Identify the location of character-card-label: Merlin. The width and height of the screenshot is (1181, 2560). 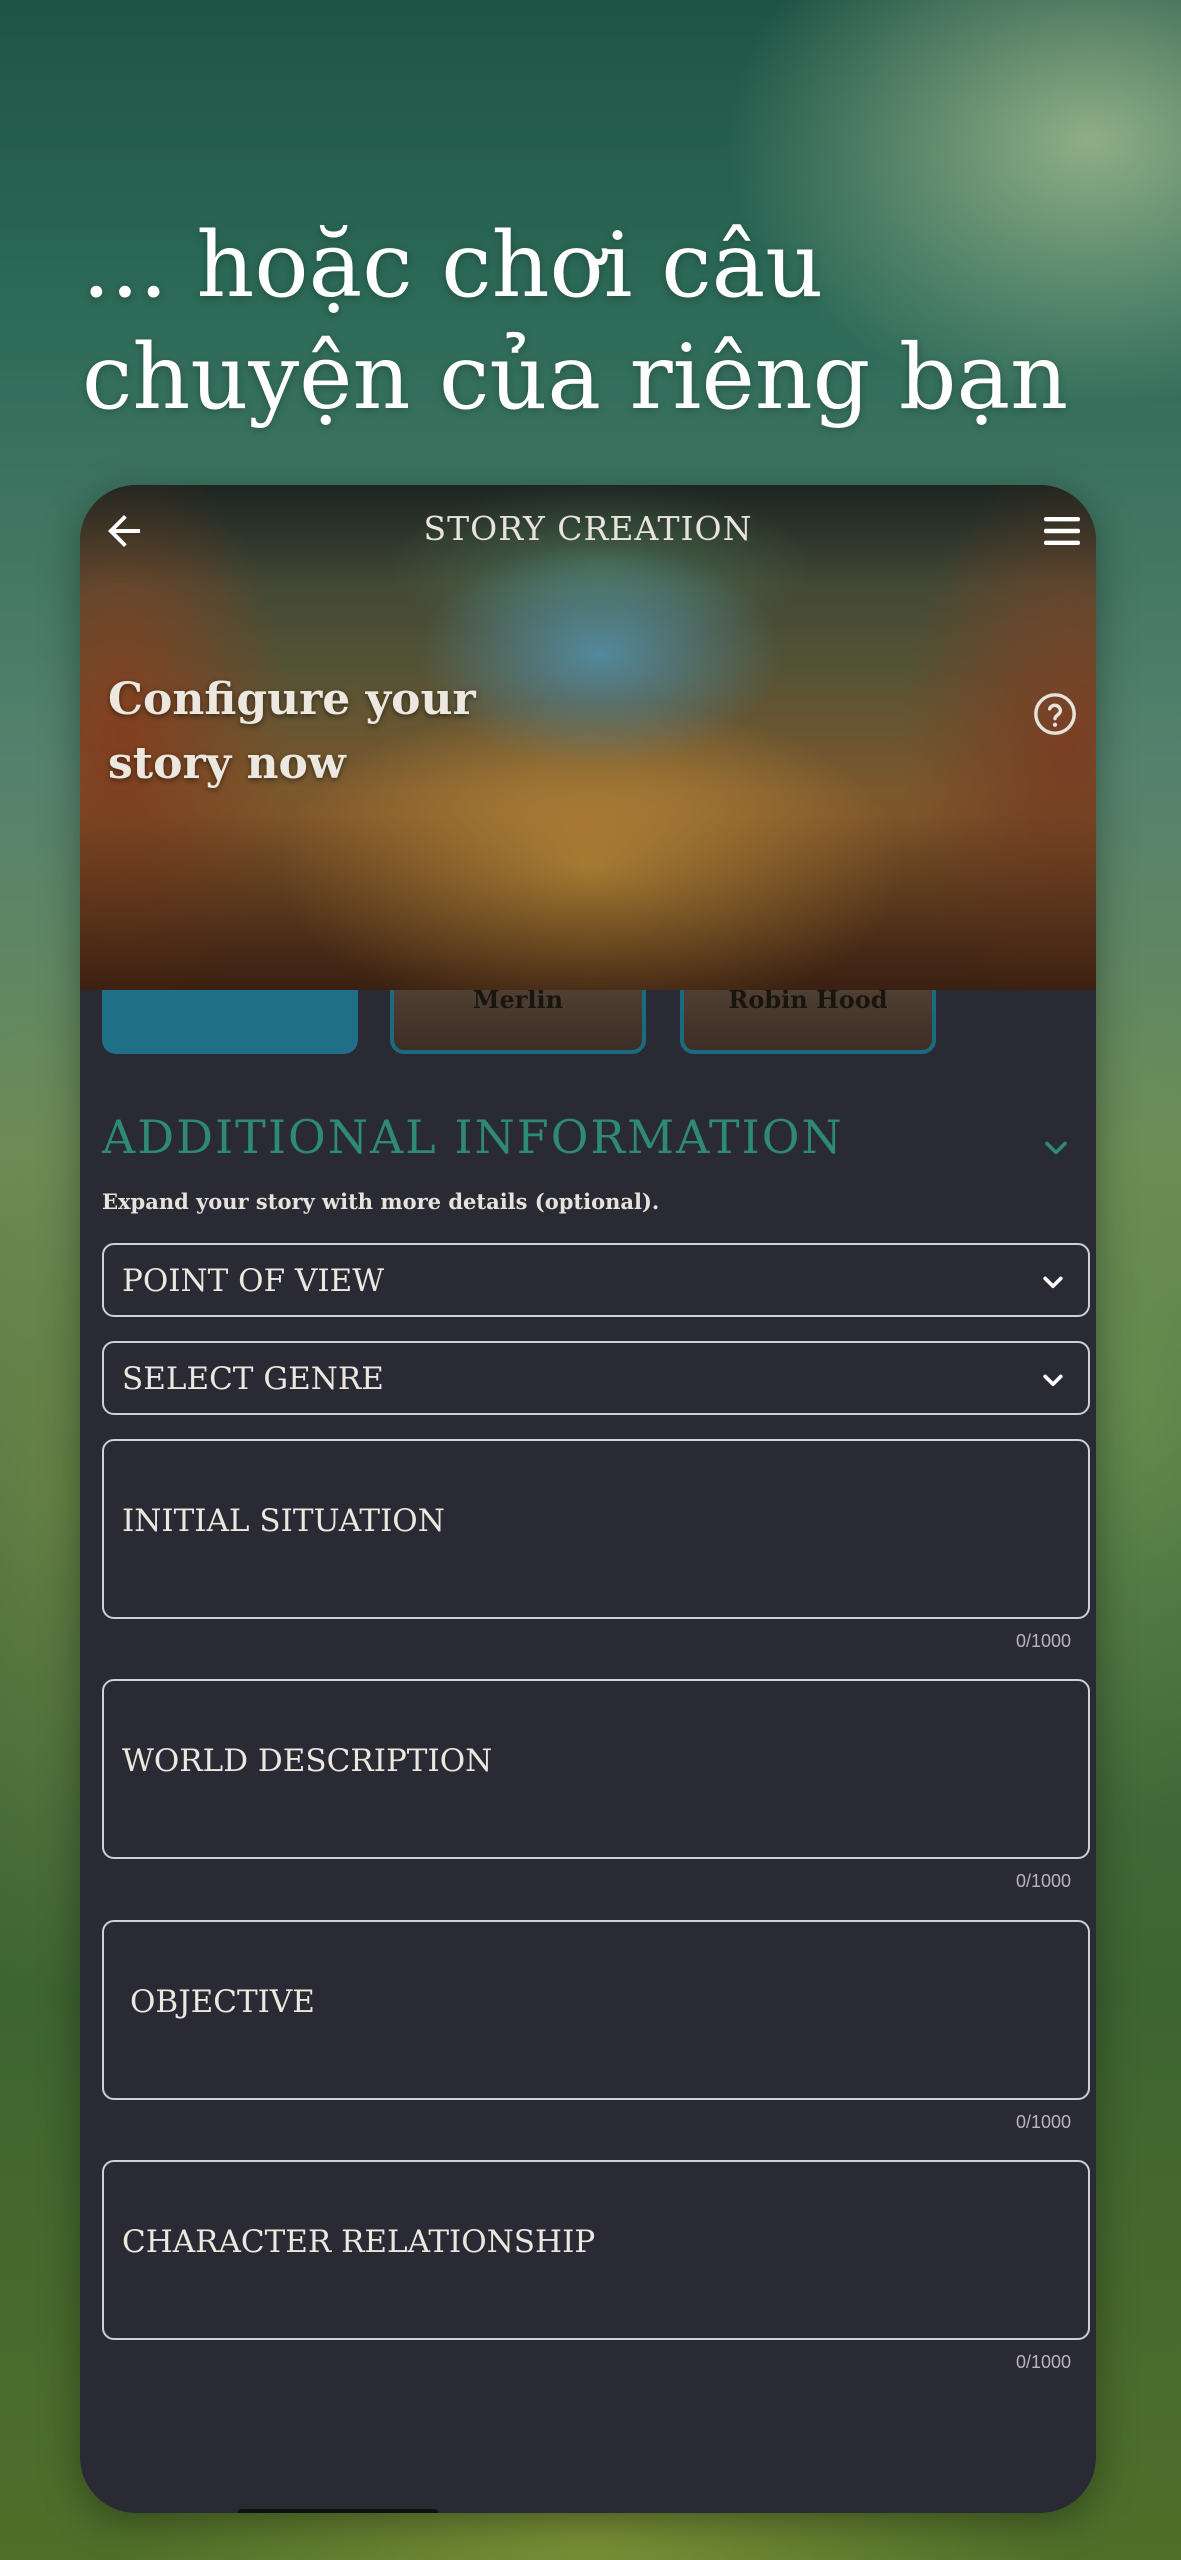
(518, 1002).